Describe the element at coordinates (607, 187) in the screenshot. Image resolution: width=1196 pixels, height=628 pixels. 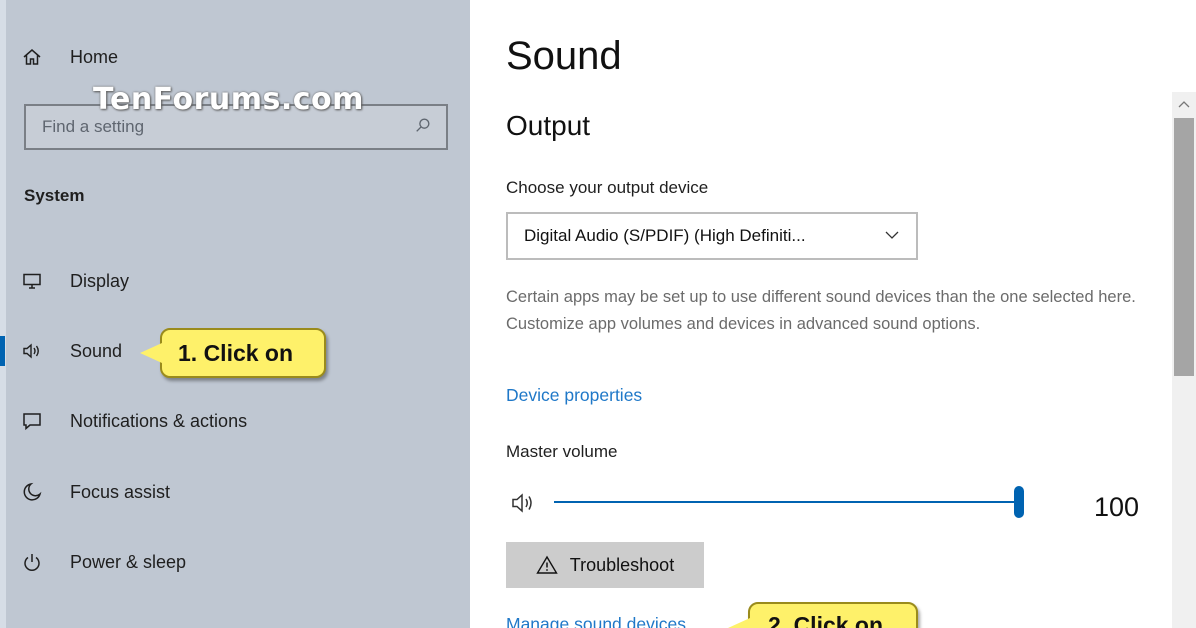
I see `output-device-label: Choose your output device` at that location.